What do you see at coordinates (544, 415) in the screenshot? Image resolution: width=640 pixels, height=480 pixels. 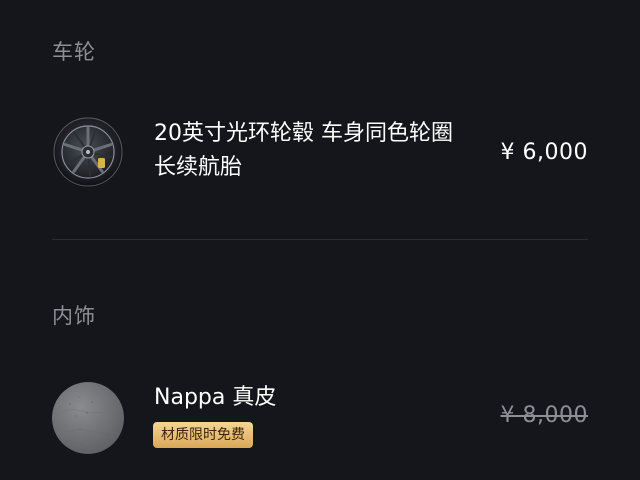 I see `interior-original-price: ¥ 8,000` at bounding box center [544, 415].